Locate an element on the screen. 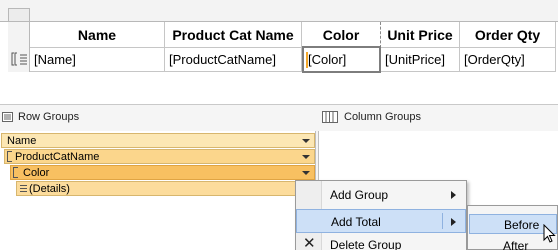  header-color: Color is located at coordinates (341, 35).